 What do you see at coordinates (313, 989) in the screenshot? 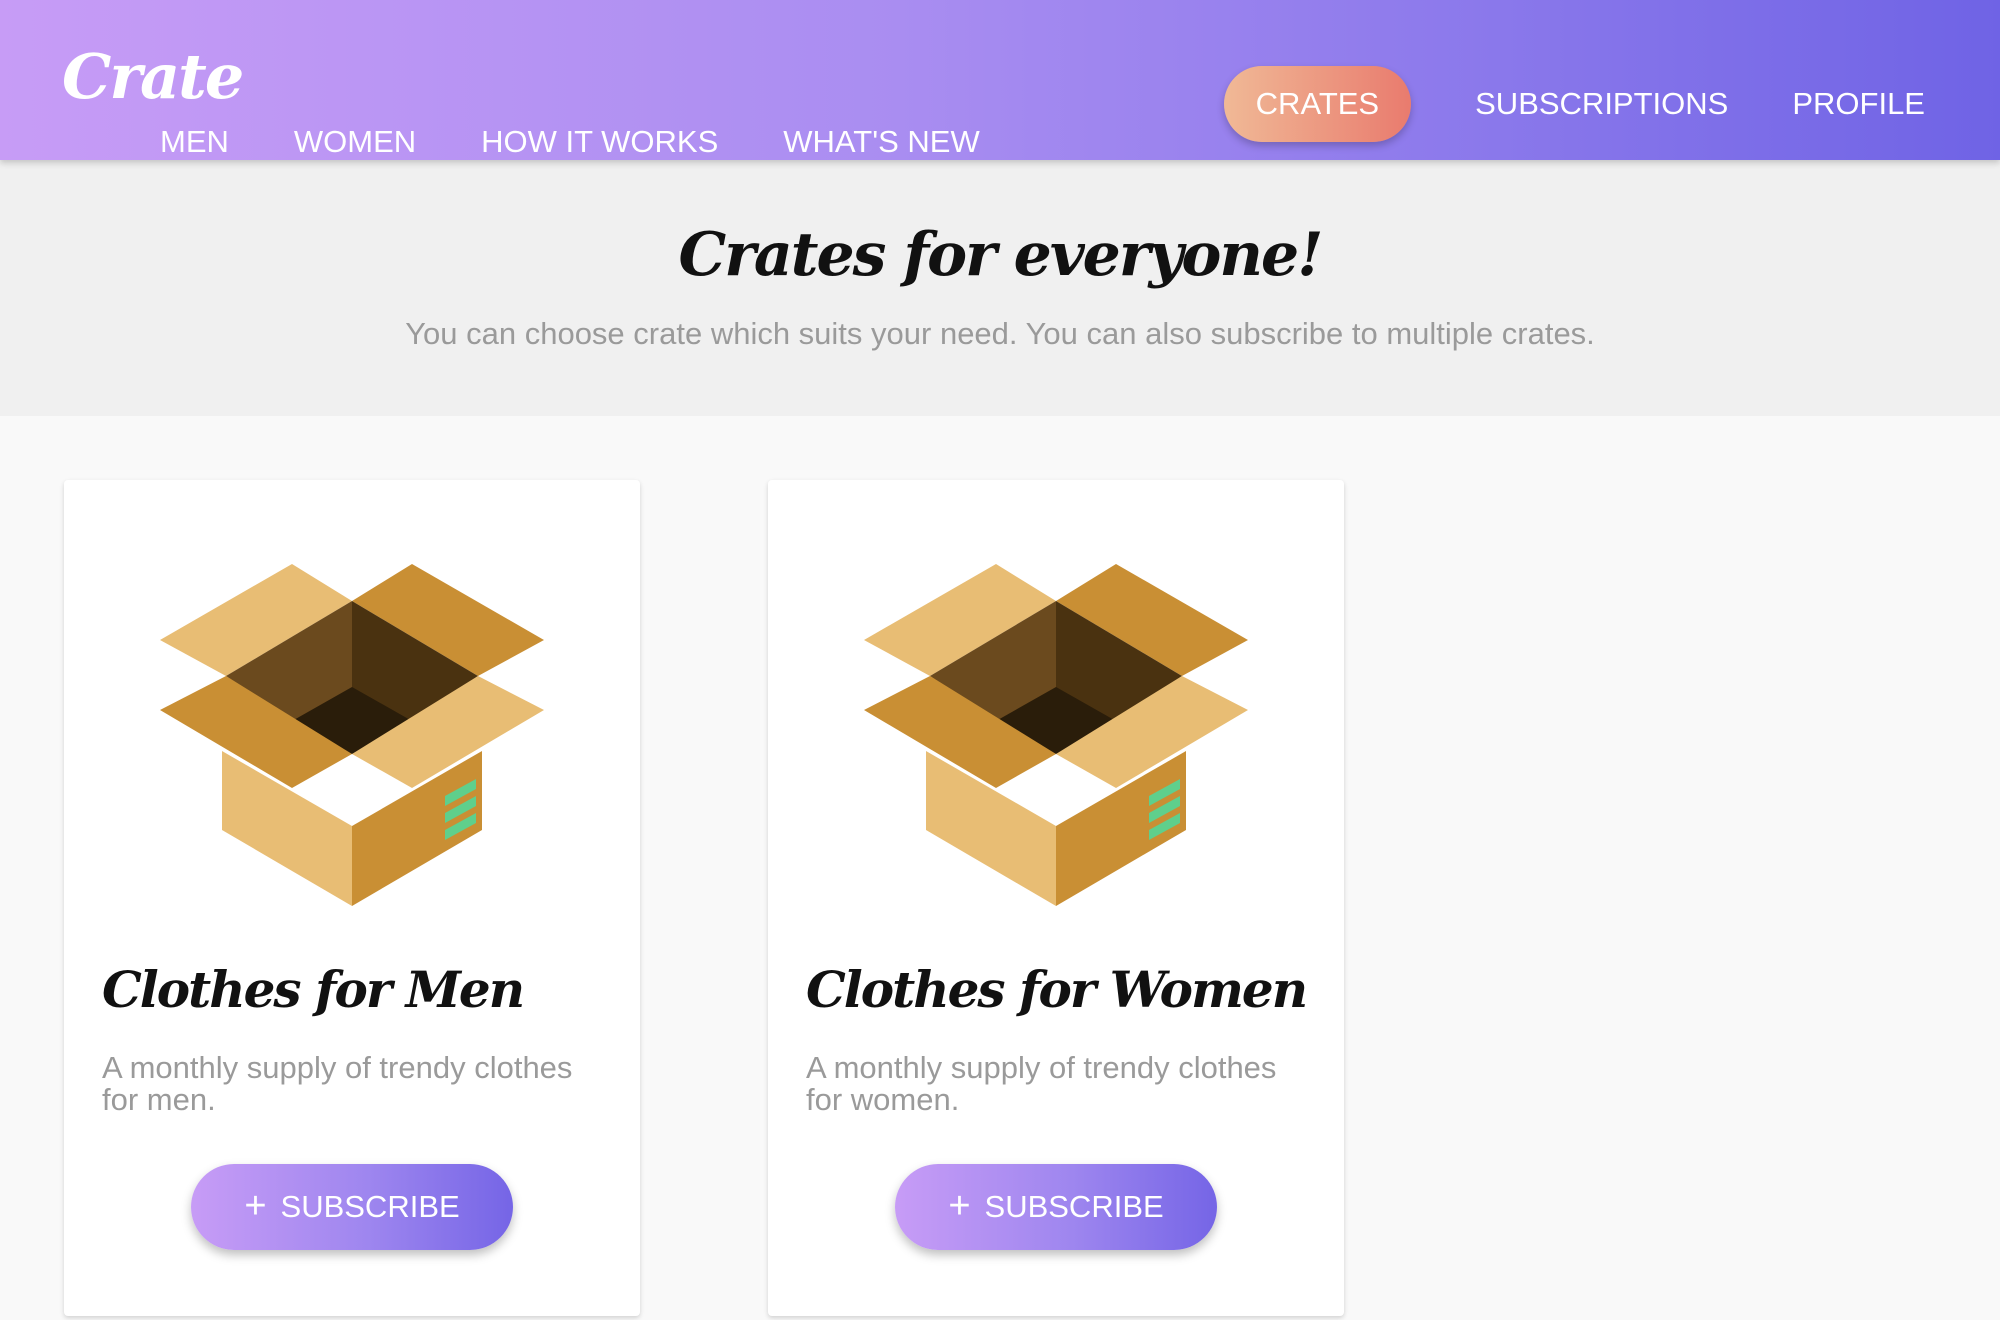
I see `card-title: Clothes for Men` at bounding box center [313, 989].